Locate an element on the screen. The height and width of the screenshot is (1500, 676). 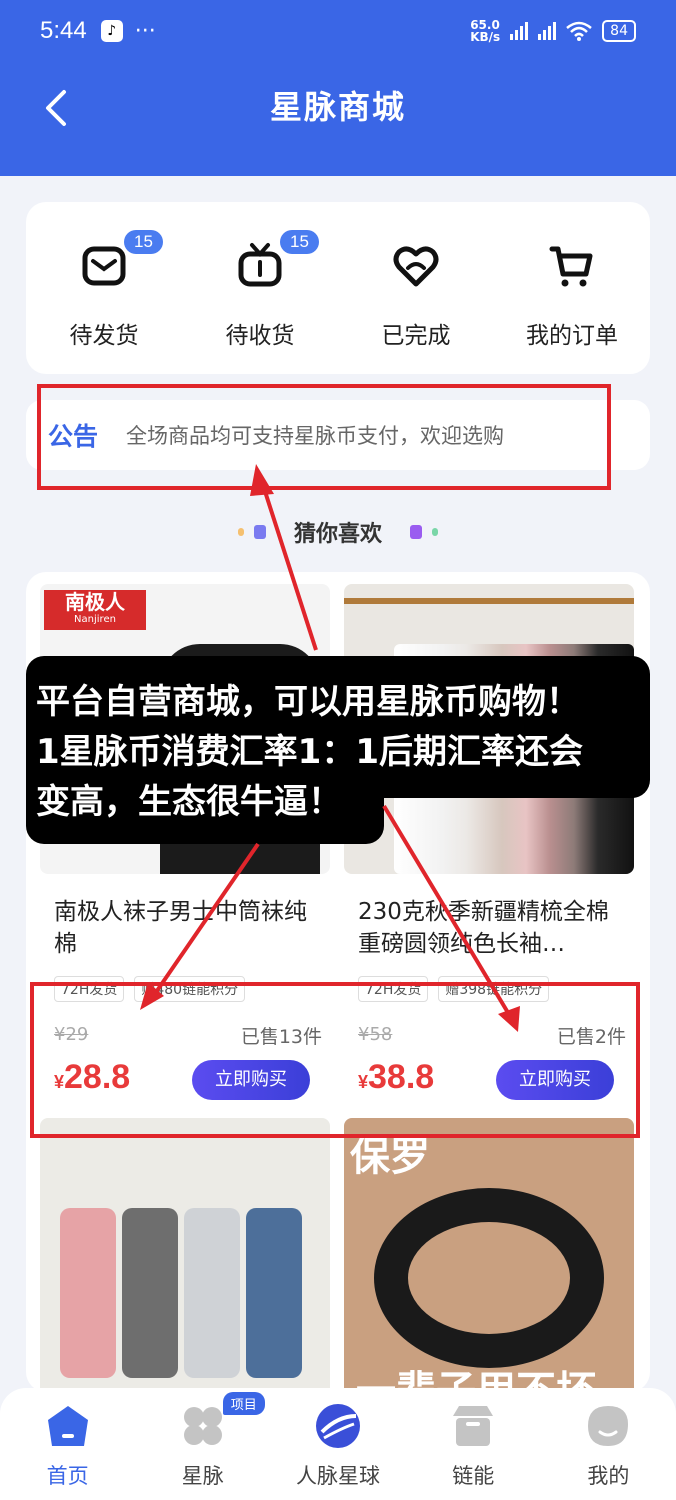
order-label: 已完成 is located at coordinates (416, 336).